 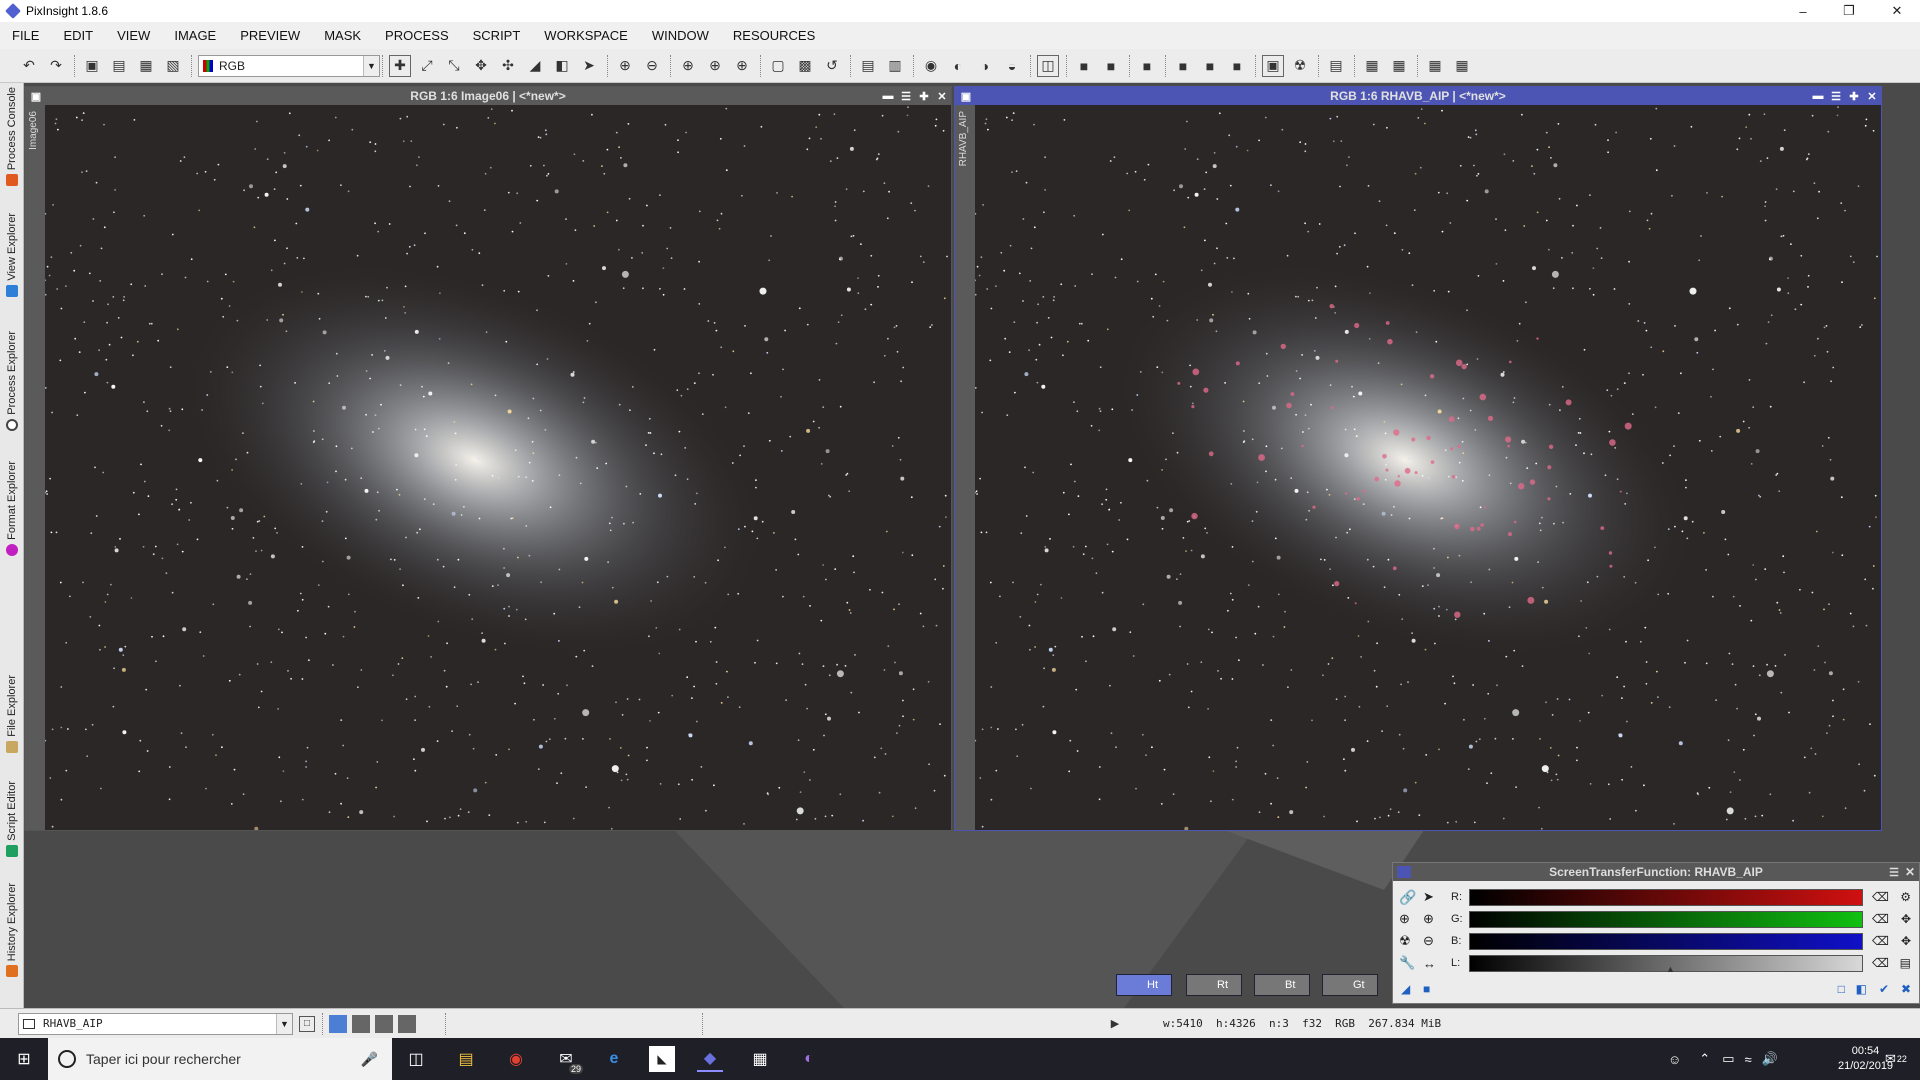 What do you see at coordinates (36, 96) in the screenshot?
I see `window-menu-icon: ▣` at bounding box center [36, 96].